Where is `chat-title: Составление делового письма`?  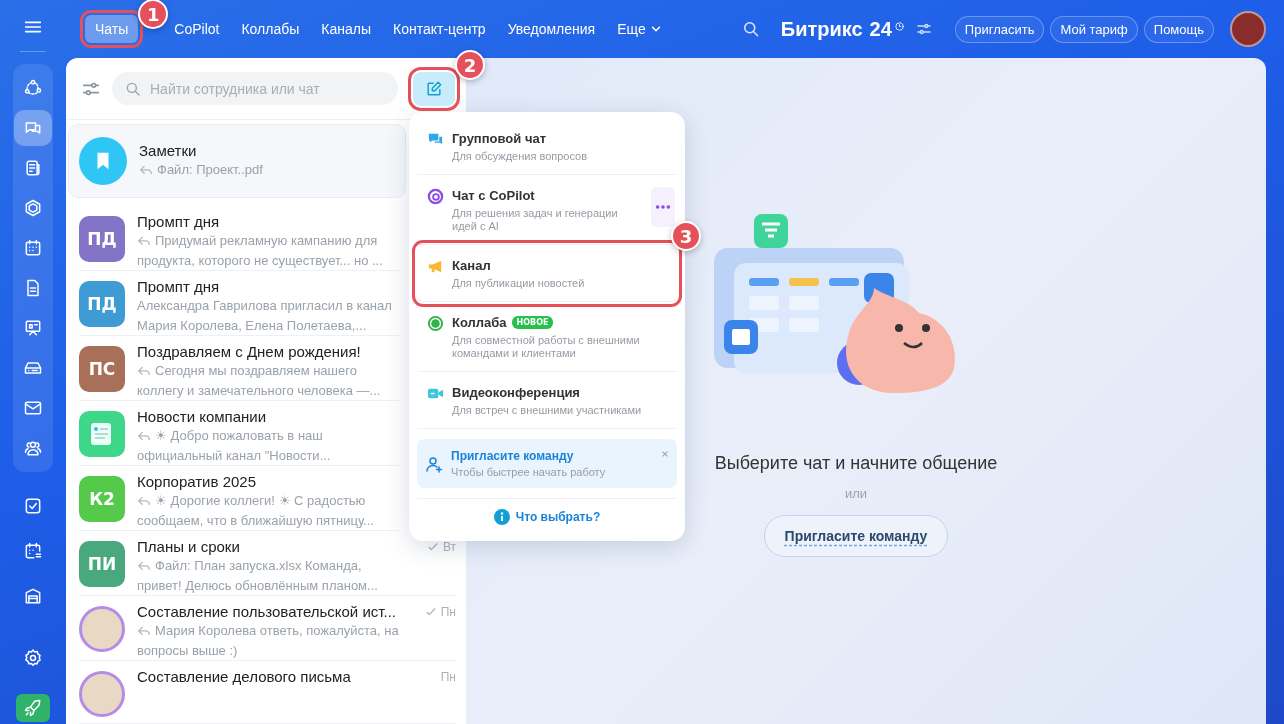
chat-title: Составление делового письма is located at coordinates (244, 677).